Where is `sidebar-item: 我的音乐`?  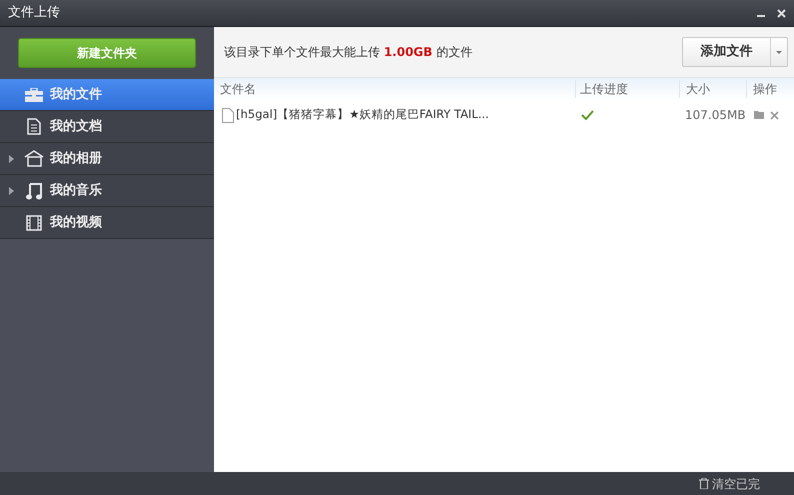 sidebar-item: 我的音乐 is located at coordinates (107, 191).